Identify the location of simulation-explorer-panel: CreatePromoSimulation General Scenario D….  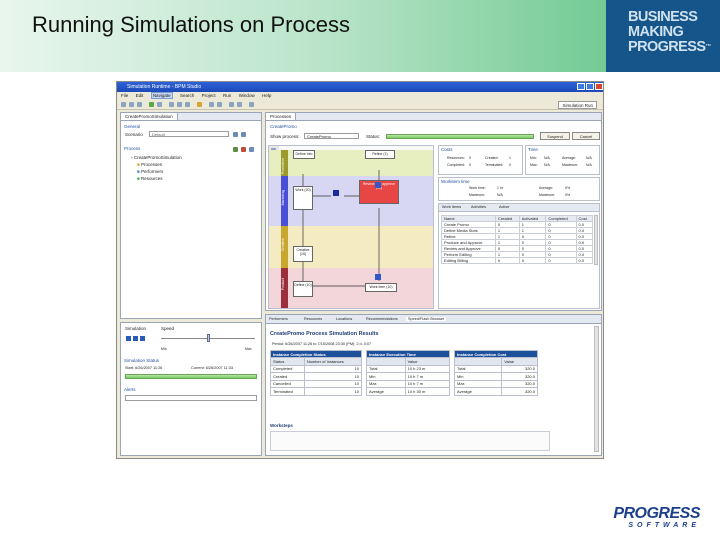
(191, 215).